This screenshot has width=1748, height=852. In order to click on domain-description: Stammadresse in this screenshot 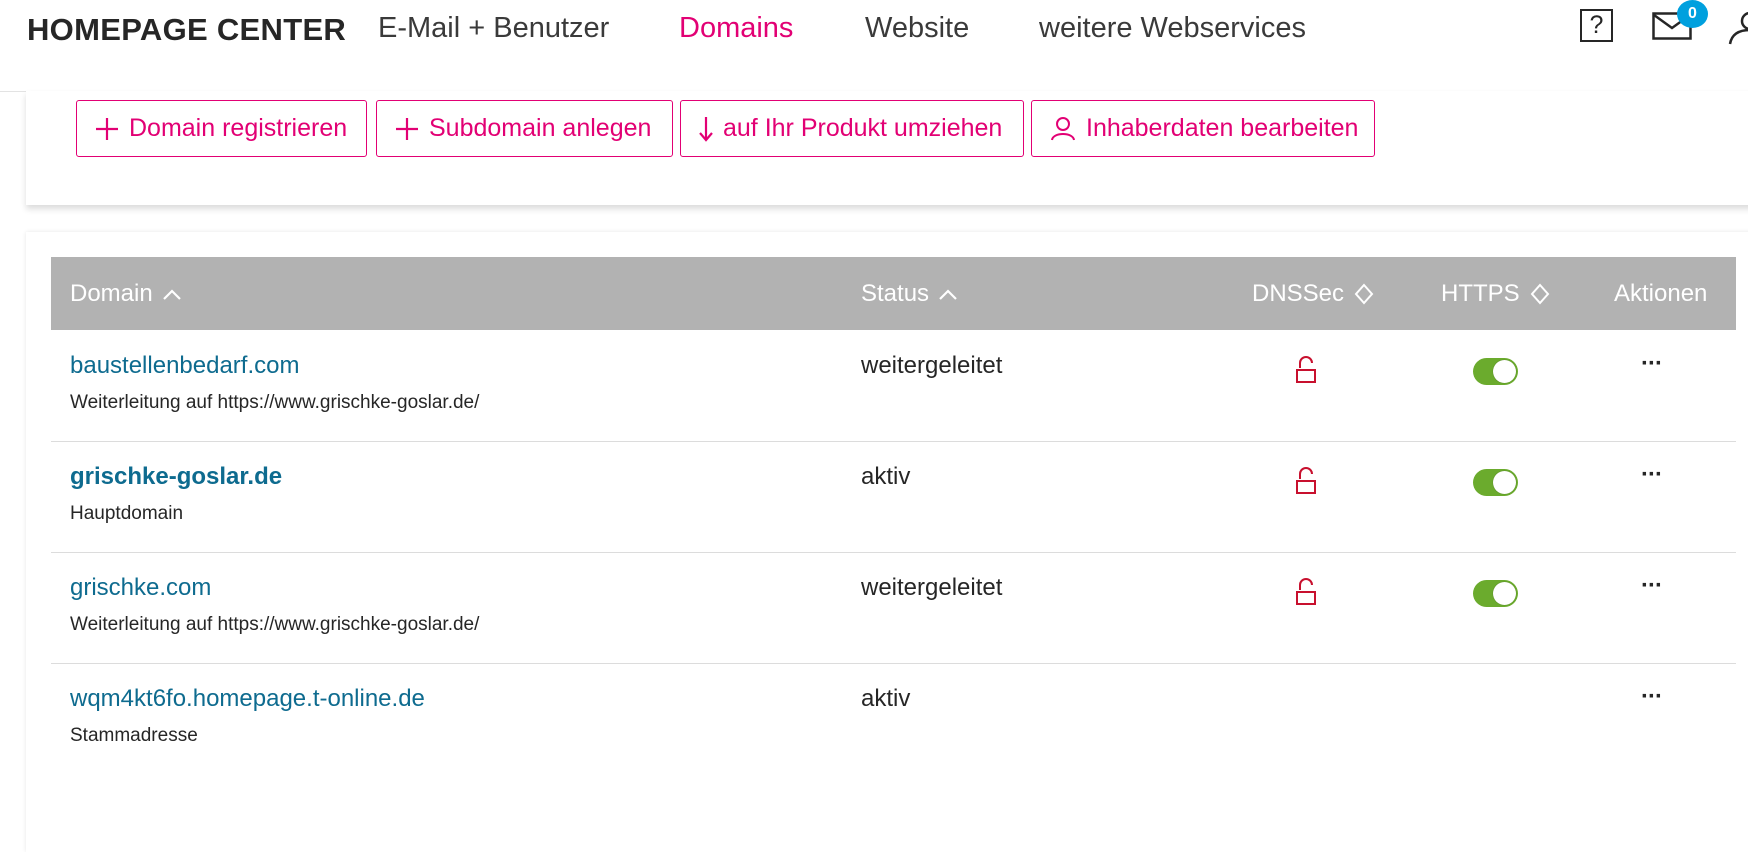, I will do `click(134, 735)`.